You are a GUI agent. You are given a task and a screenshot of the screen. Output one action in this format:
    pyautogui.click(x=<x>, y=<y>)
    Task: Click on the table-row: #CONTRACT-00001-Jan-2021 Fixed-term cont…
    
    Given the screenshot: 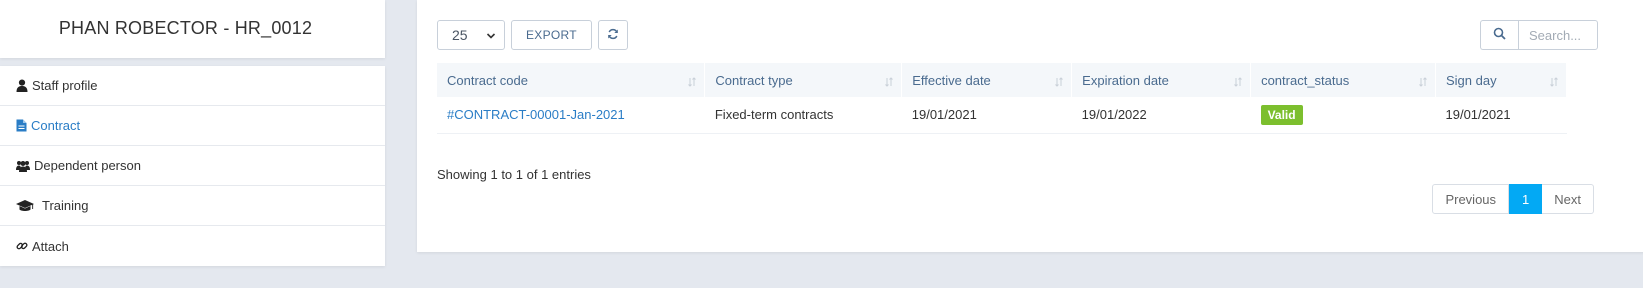 What is the action you would take?
    pyautogui.click(x=1002, y=115)
    